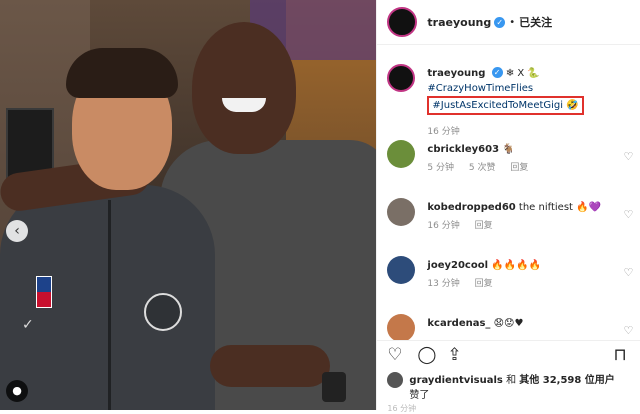 The height and width of the screenshot is (414, 640). I want to click on comment-username: kcardenas_, so click(458, 323).